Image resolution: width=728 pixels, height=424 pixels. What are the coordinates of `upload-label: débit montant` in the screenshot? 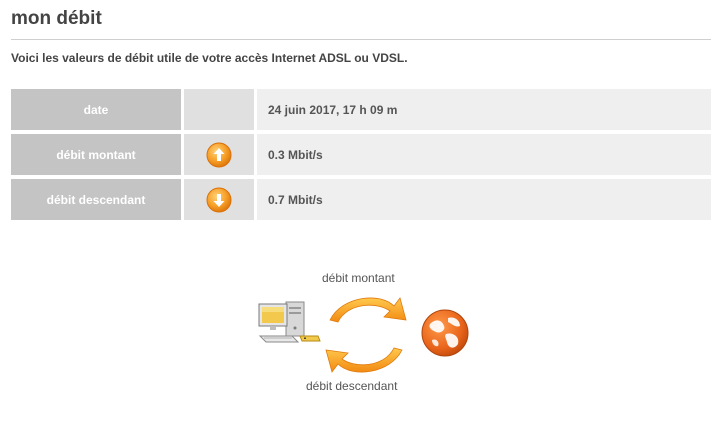 It's located at (358, 278).